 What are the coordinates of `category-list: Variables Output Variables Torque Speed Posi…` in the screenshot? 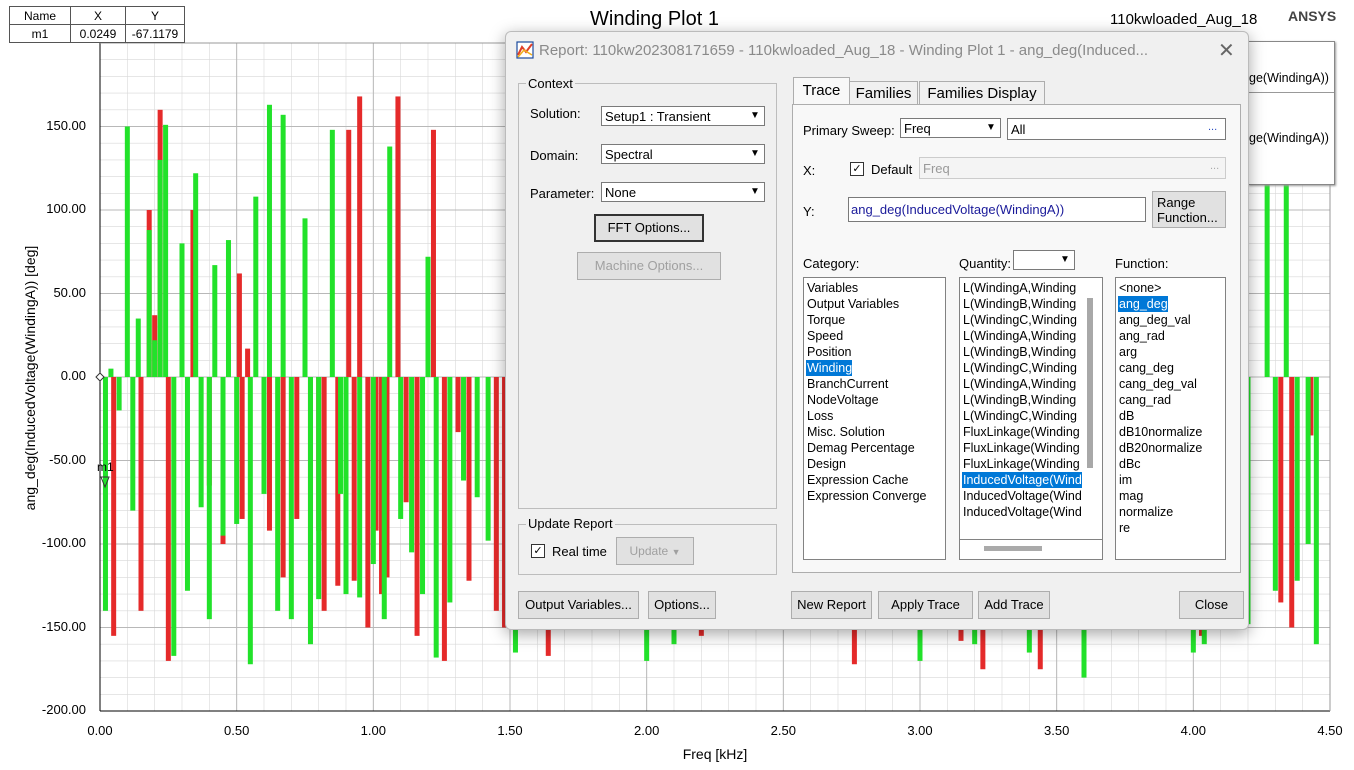 It's located at (874, 418).